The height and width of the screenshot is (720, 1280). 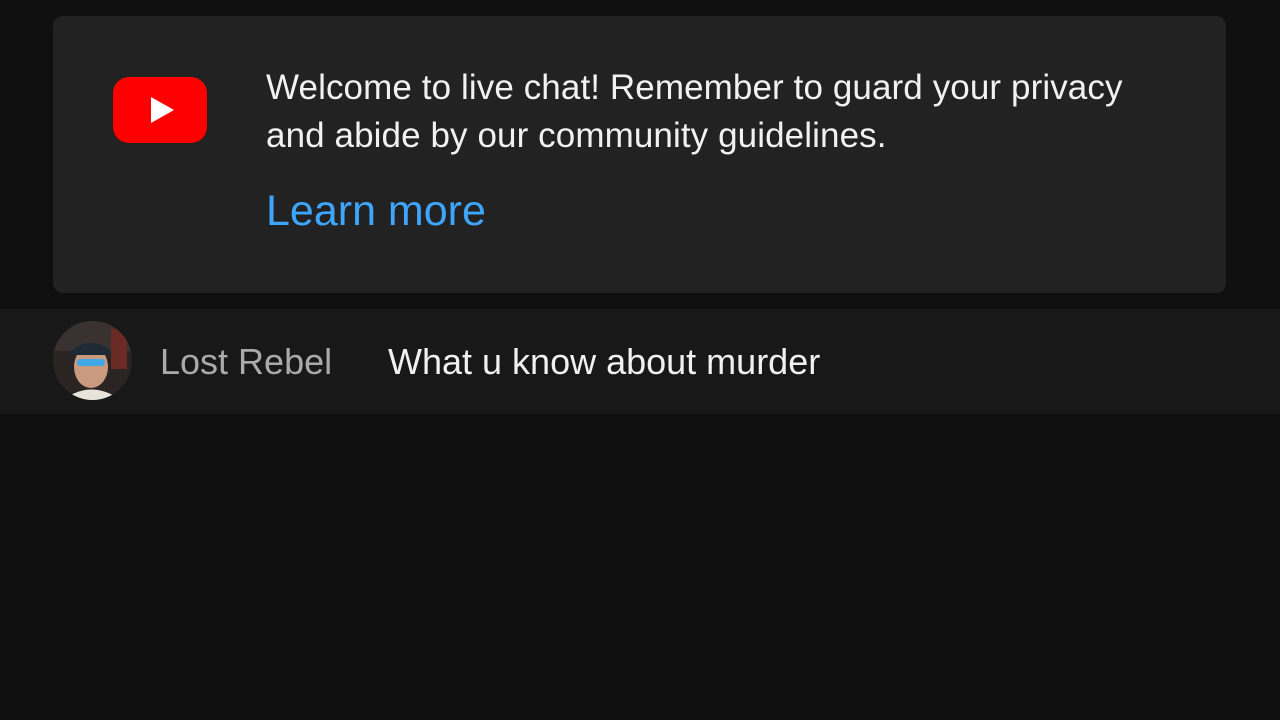 I want to click on avatar-image, so click(x=92, y=360).